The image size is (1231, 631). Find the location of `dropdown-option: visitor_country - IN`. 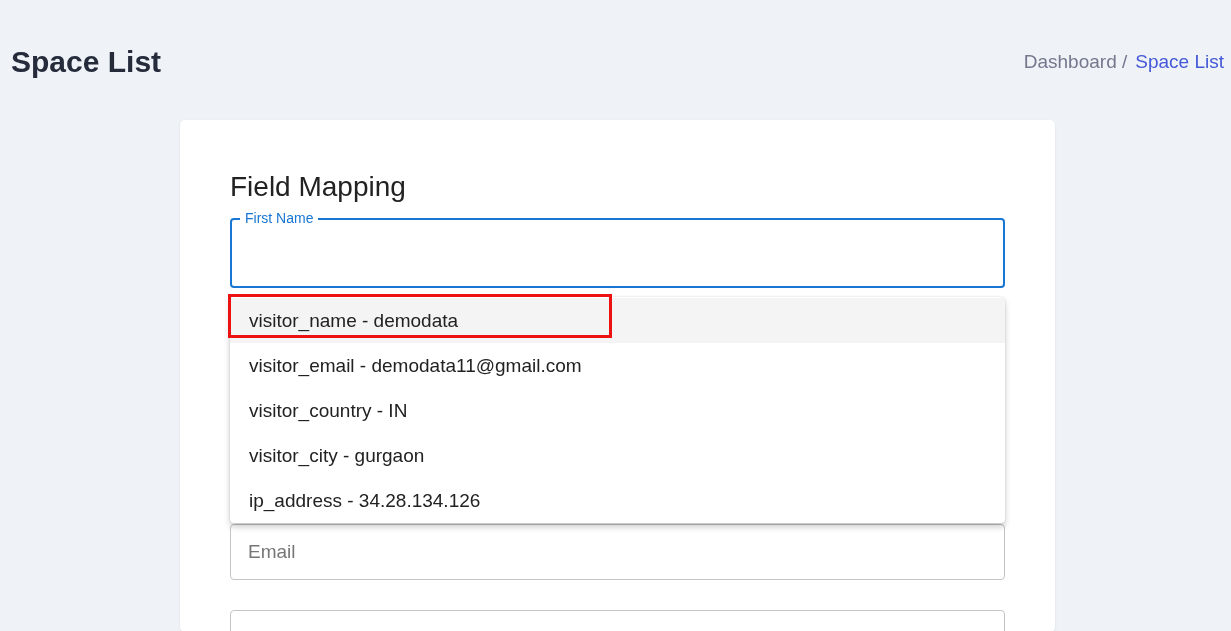

dropdown-option: visitor_country - IN is located at coordinates (617, 410).